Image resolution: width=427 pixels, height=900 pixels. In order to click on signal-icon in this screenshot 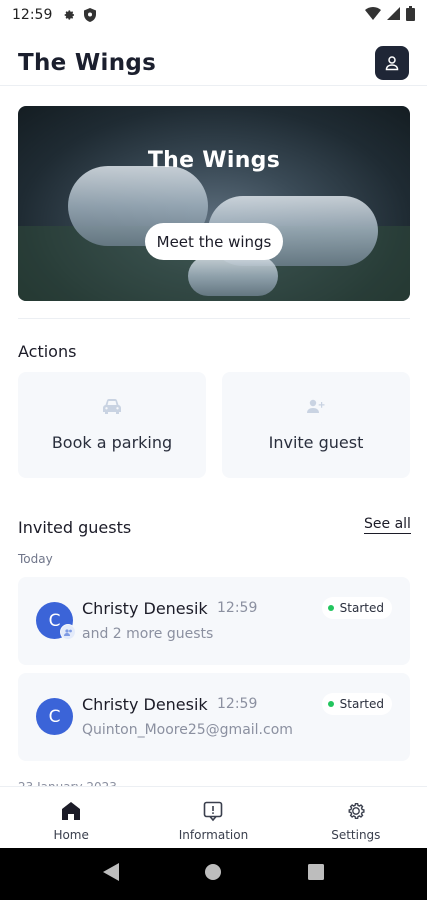, I will do `click(393, 15)`.